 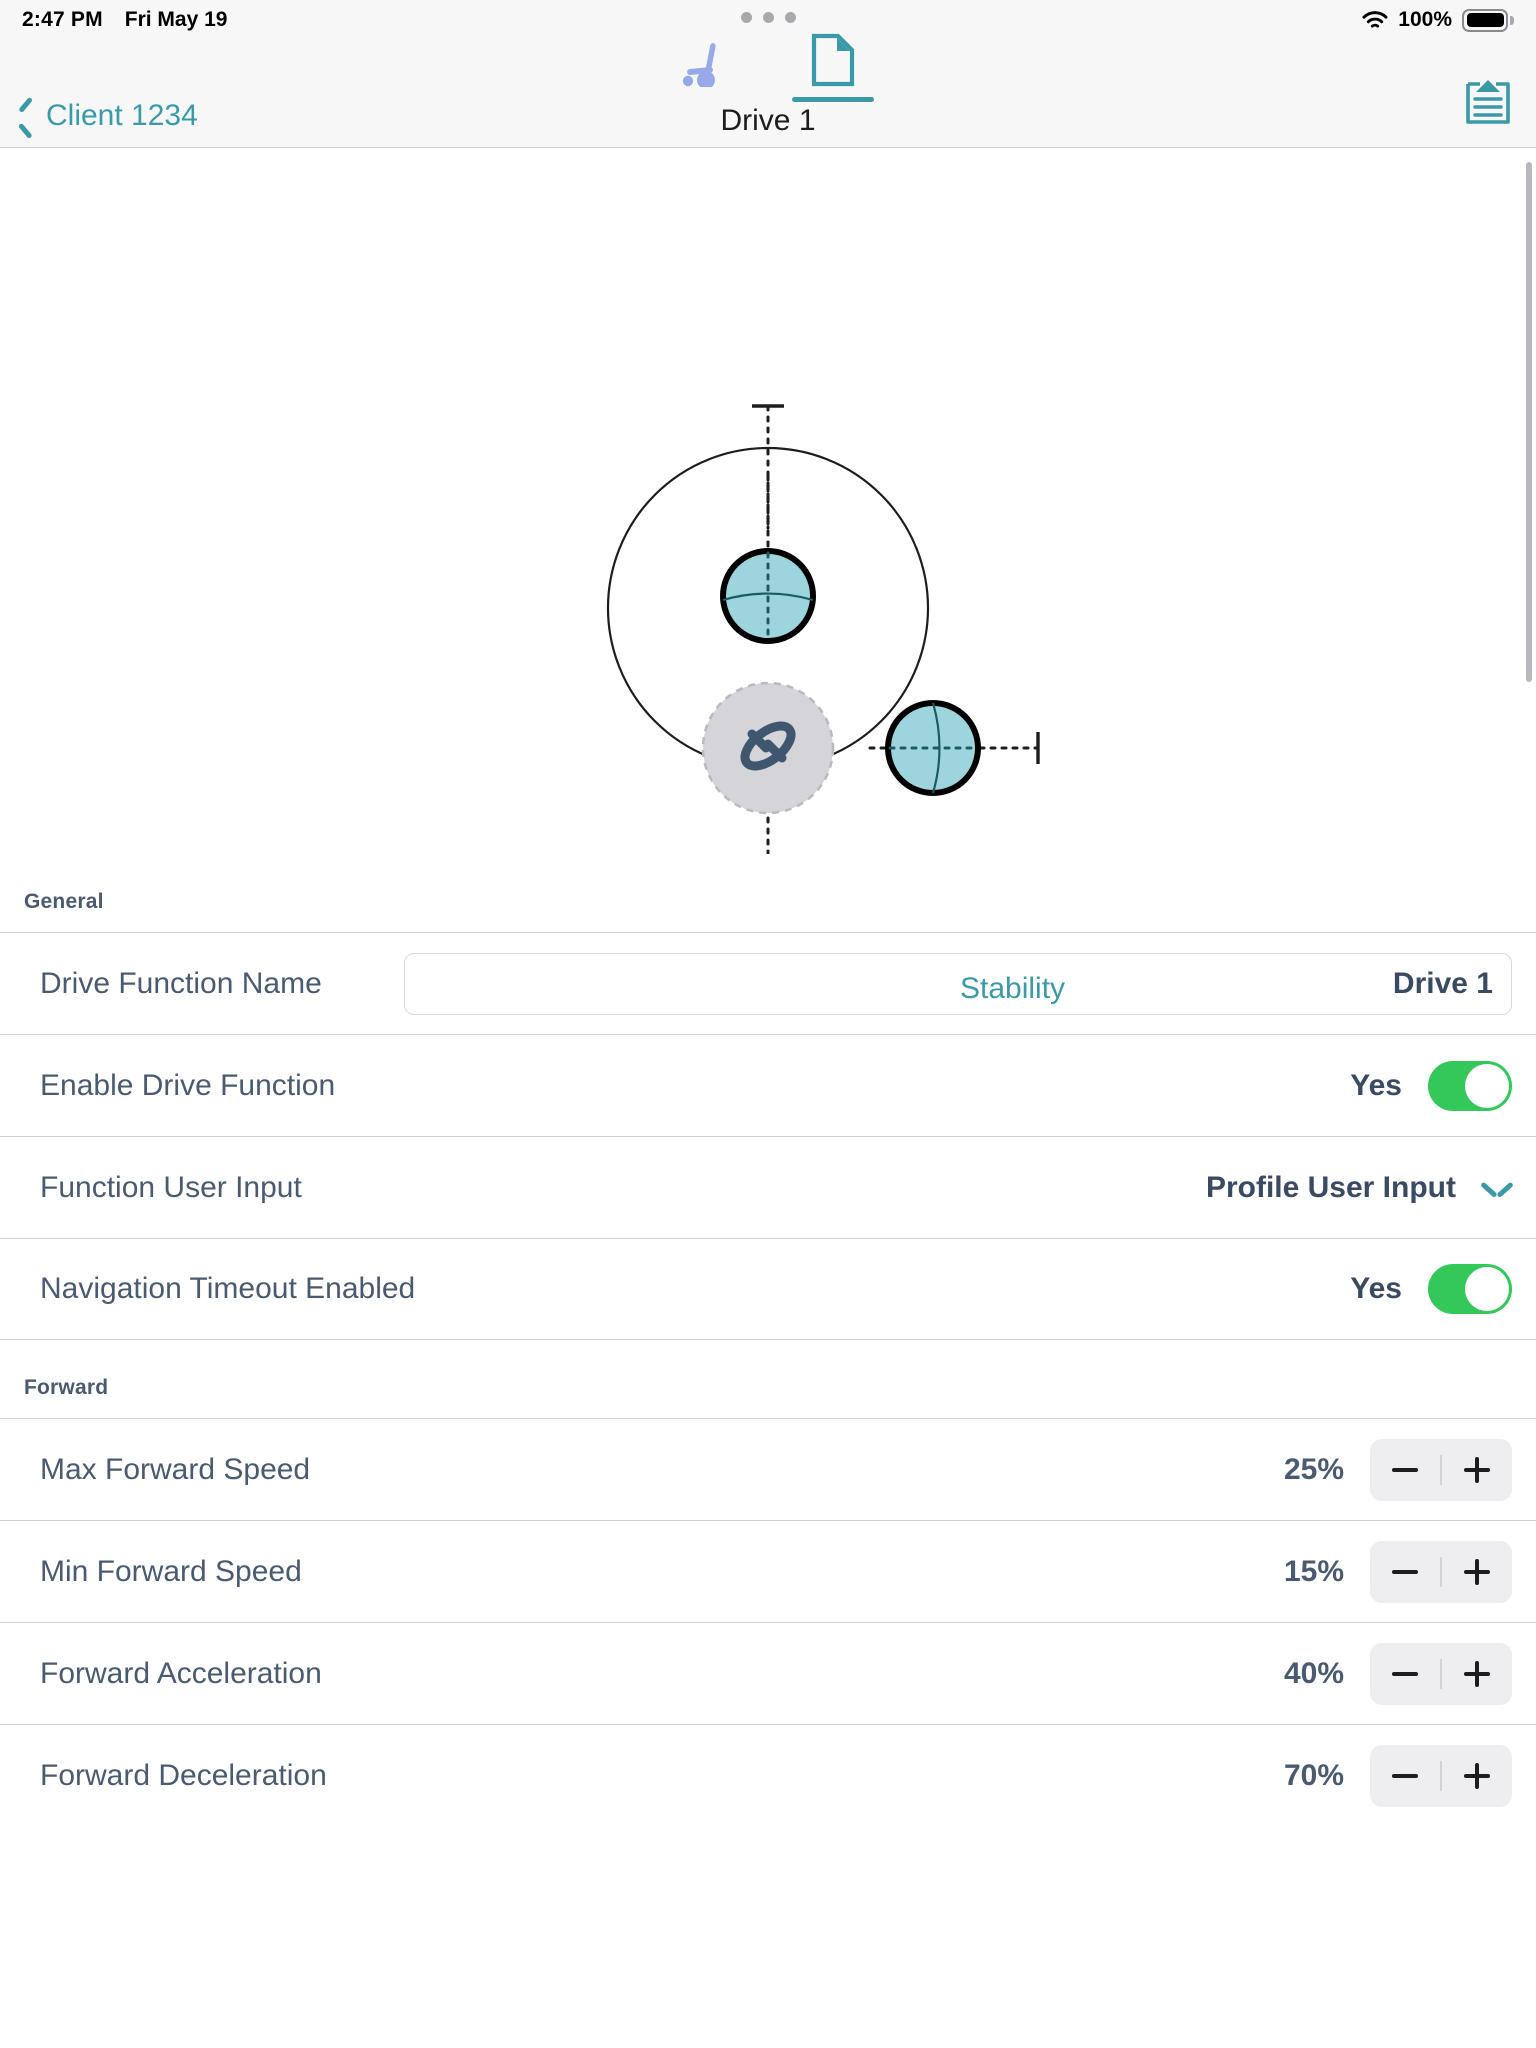 What do you see at coordinates (768, 120) in the screenshot?
I see `page-title: Drive 1` at bounding box center [768, 120].